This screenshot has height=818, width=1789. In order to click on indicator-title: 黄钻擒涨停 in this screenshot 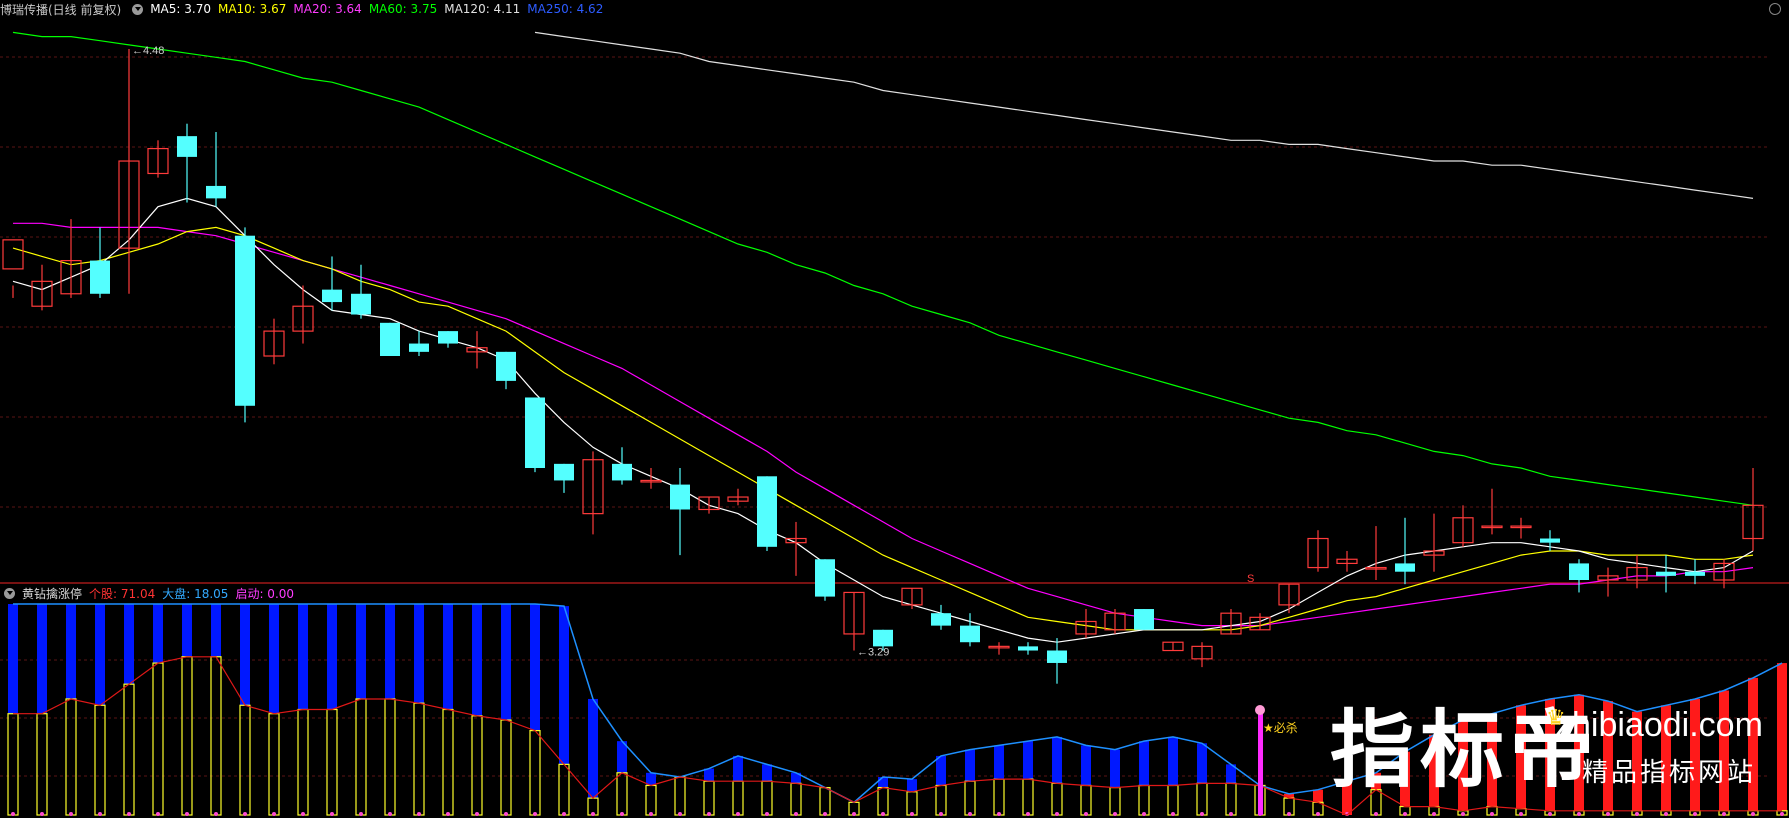, I will do `click(52, 593)`.